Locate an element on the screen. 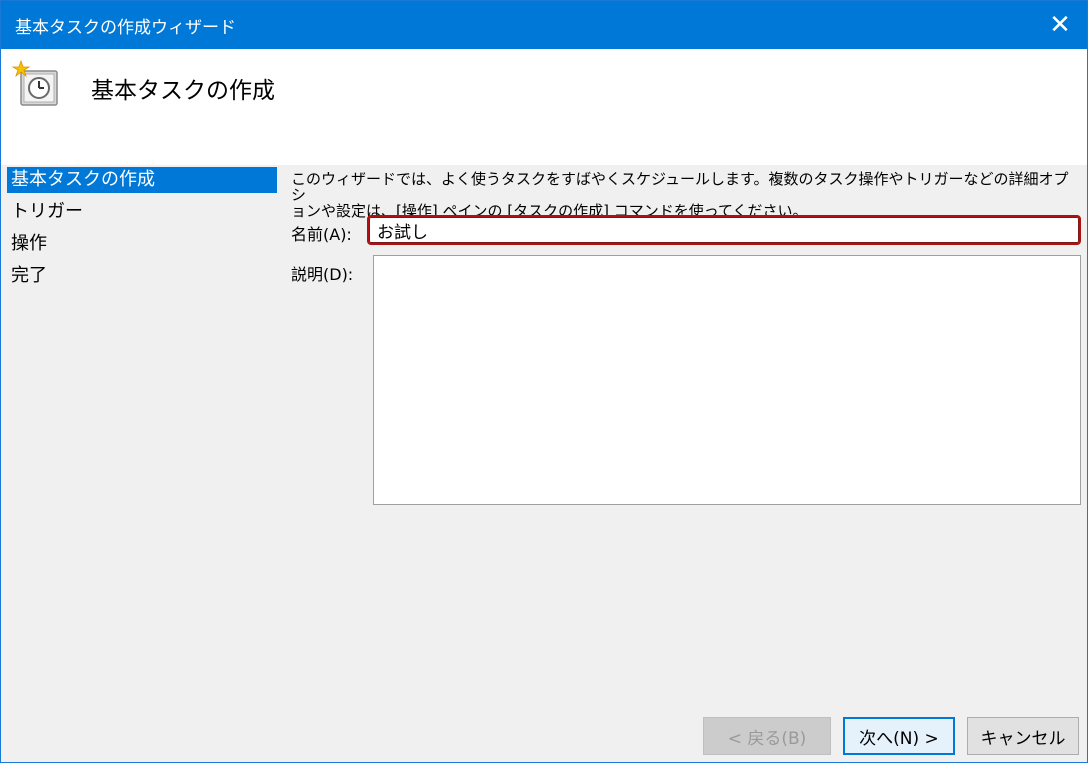  title-bar: 基本タスクの作成ウィザード ✕ is located at coordinates (544, 25).